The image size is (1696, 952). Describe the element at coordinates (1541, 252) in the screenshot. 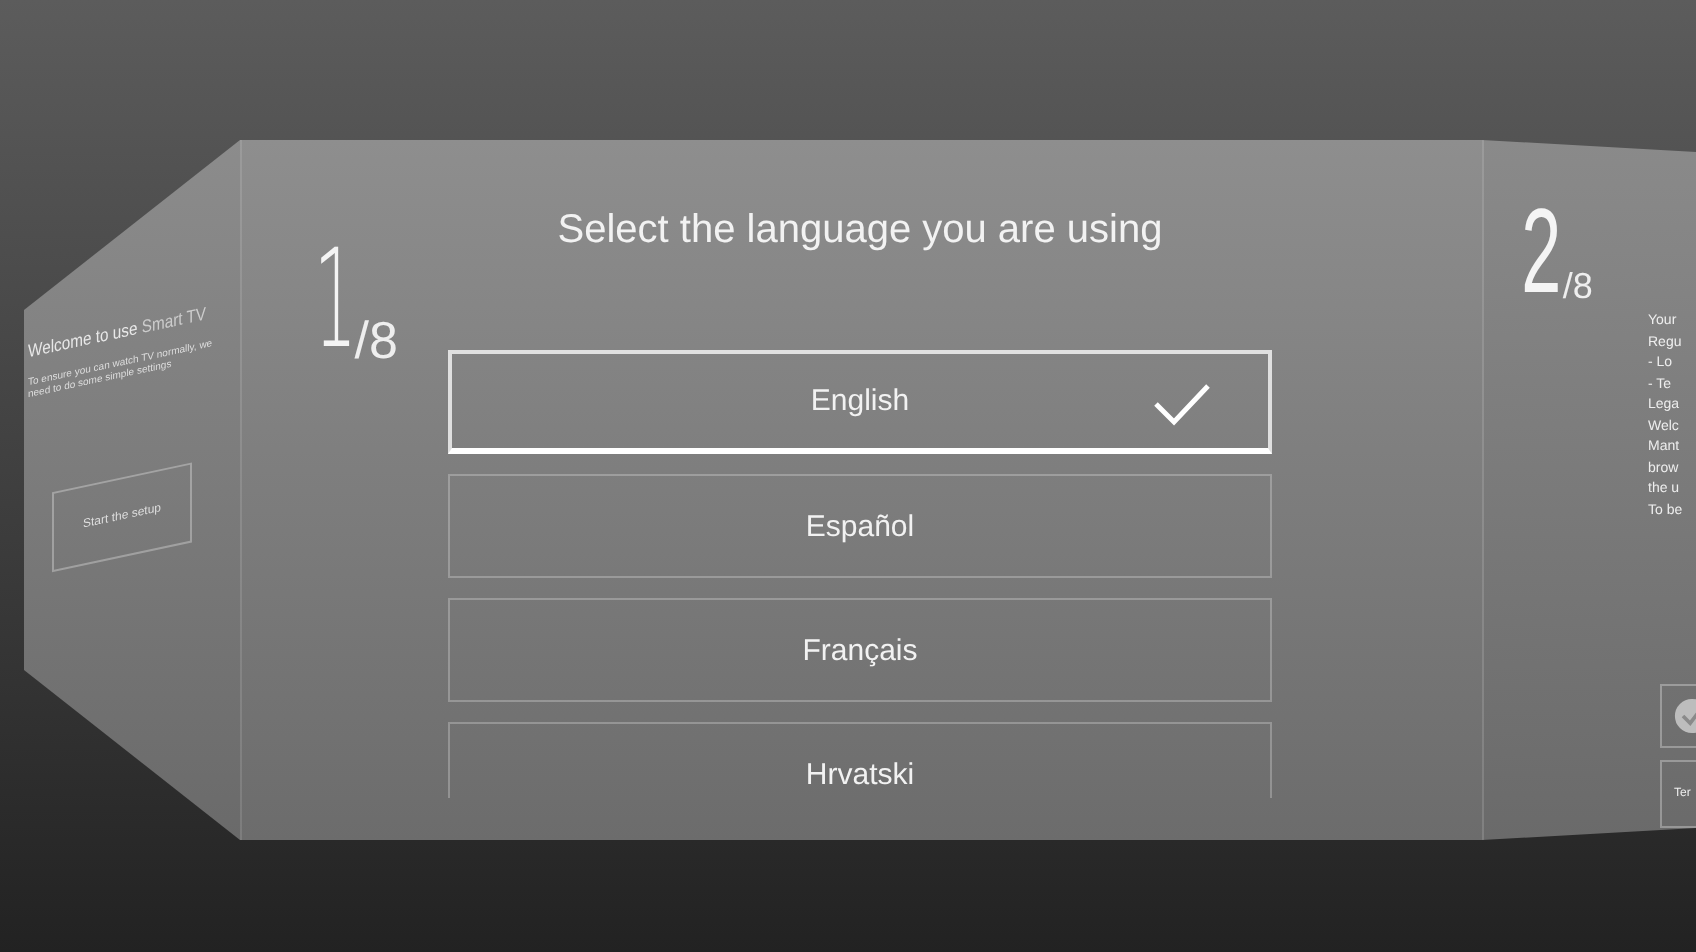

I see `step-number: 2` at that location.